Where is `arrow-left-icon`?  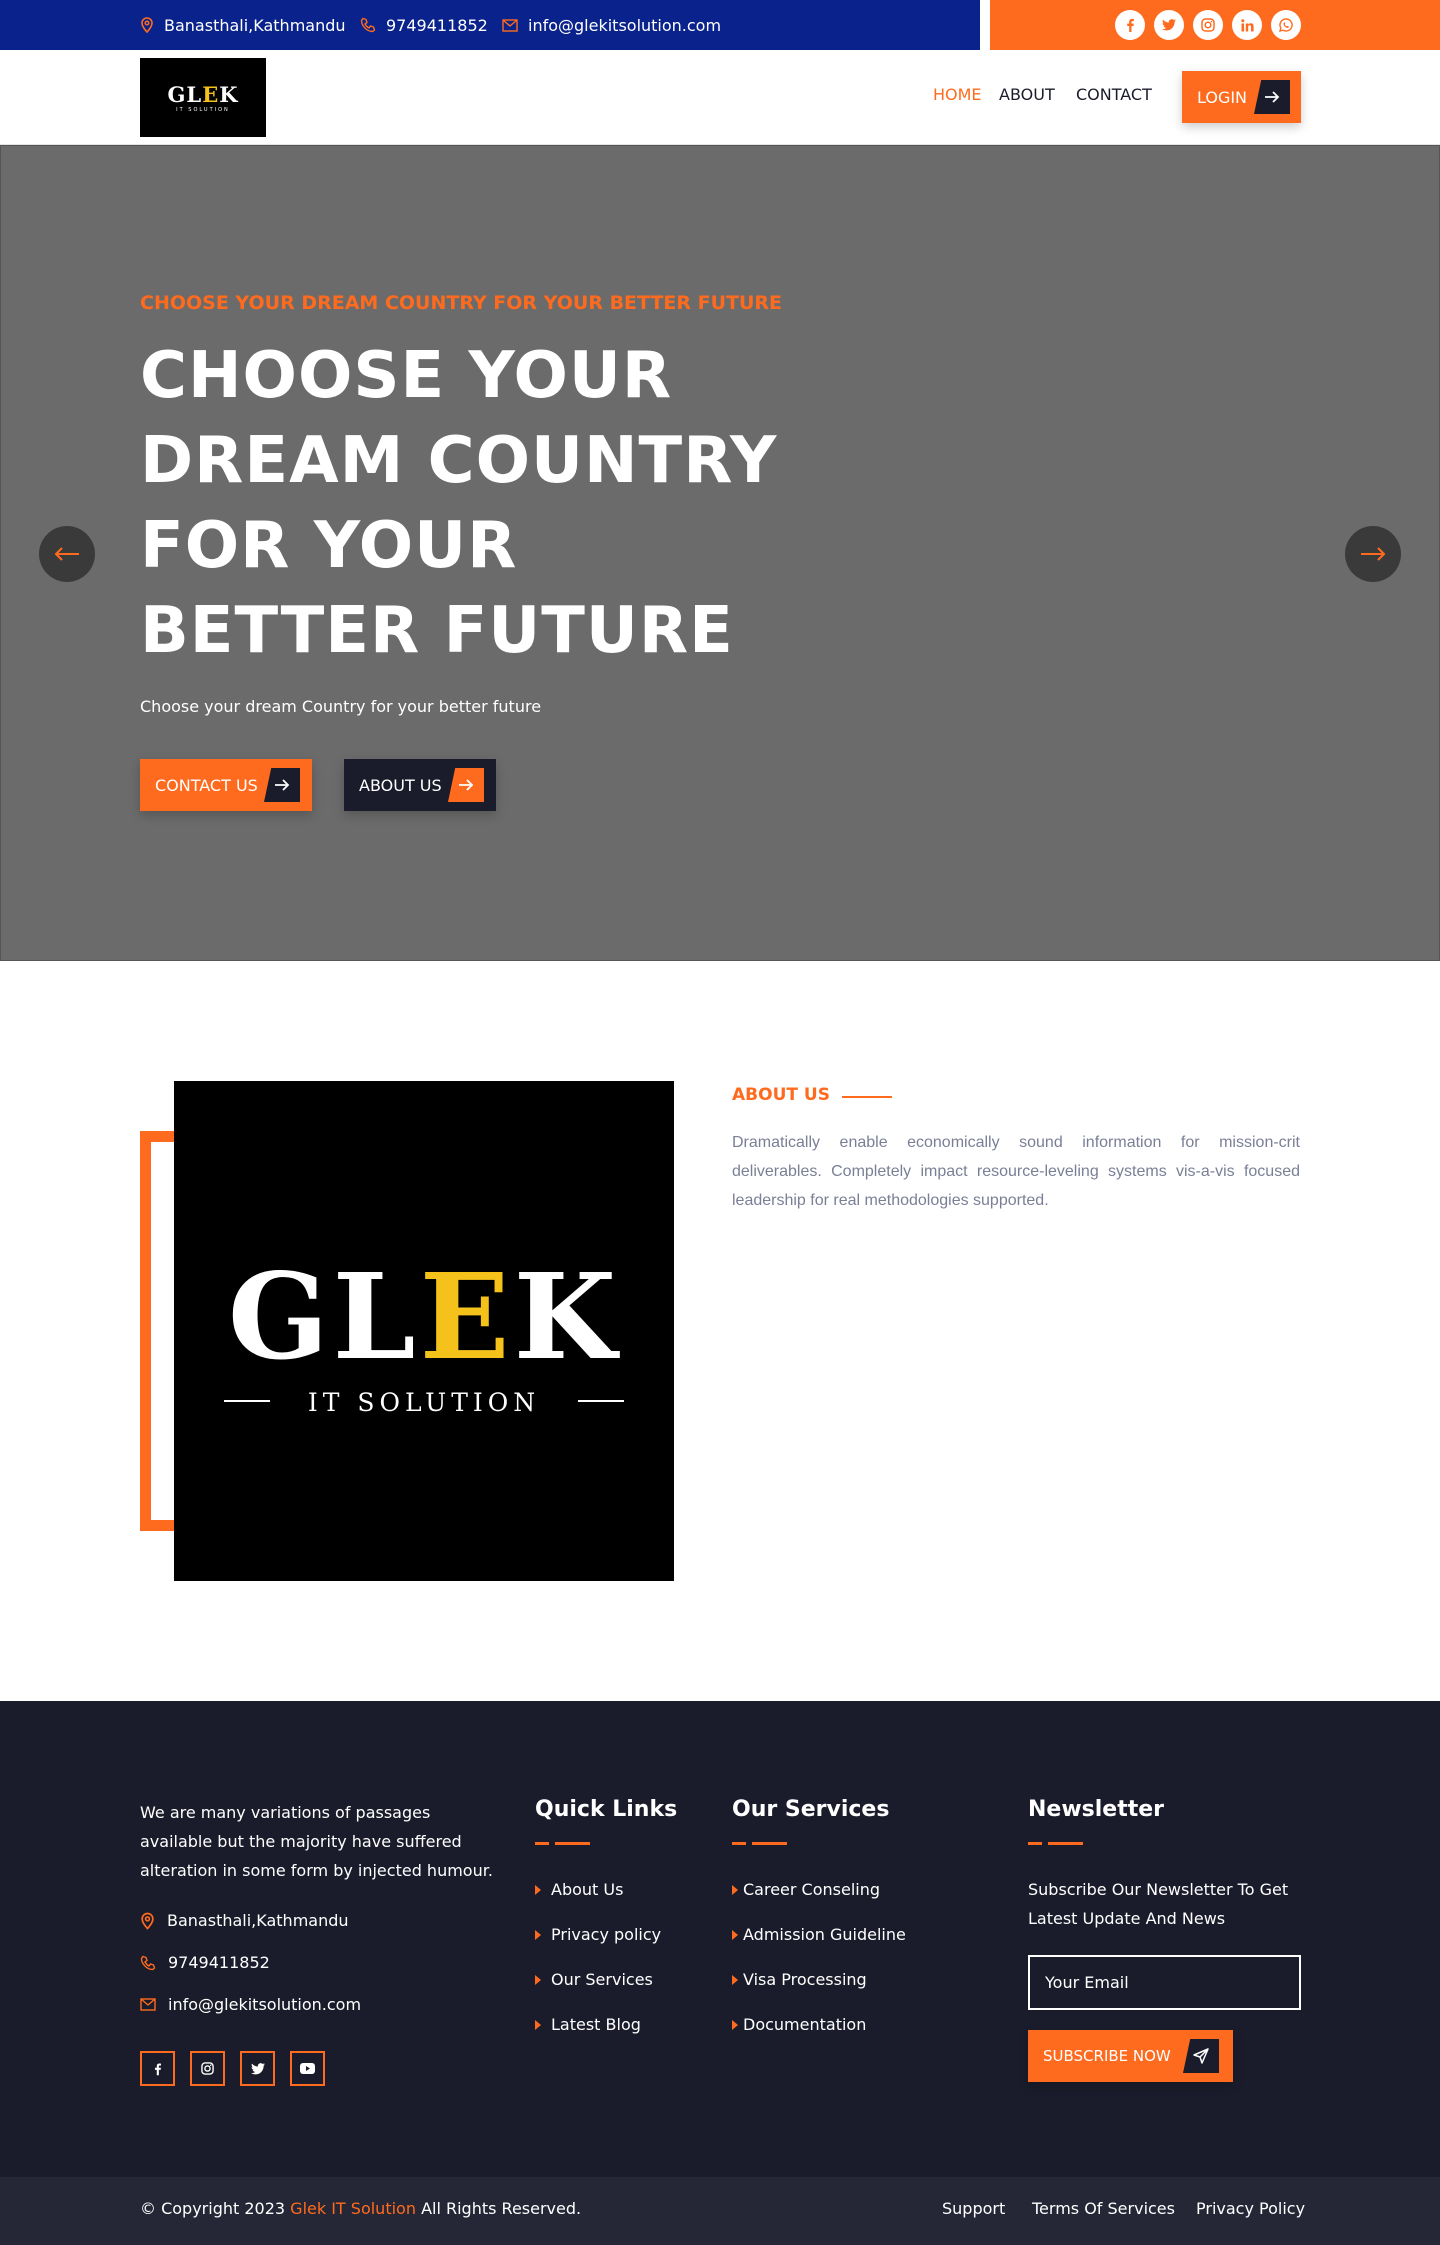
arrow-left-icon is located at coordinates (66, 554).